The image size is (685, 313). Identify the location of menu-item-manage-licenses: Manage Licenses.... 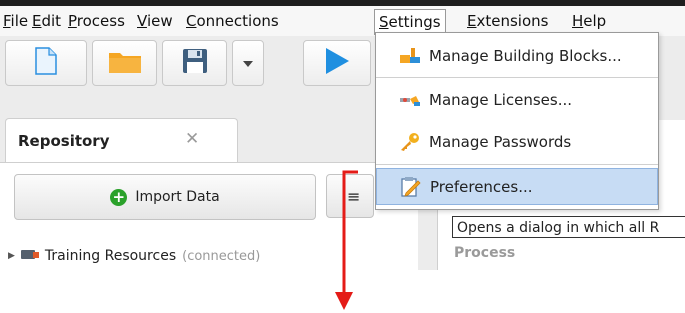
(517, 99).